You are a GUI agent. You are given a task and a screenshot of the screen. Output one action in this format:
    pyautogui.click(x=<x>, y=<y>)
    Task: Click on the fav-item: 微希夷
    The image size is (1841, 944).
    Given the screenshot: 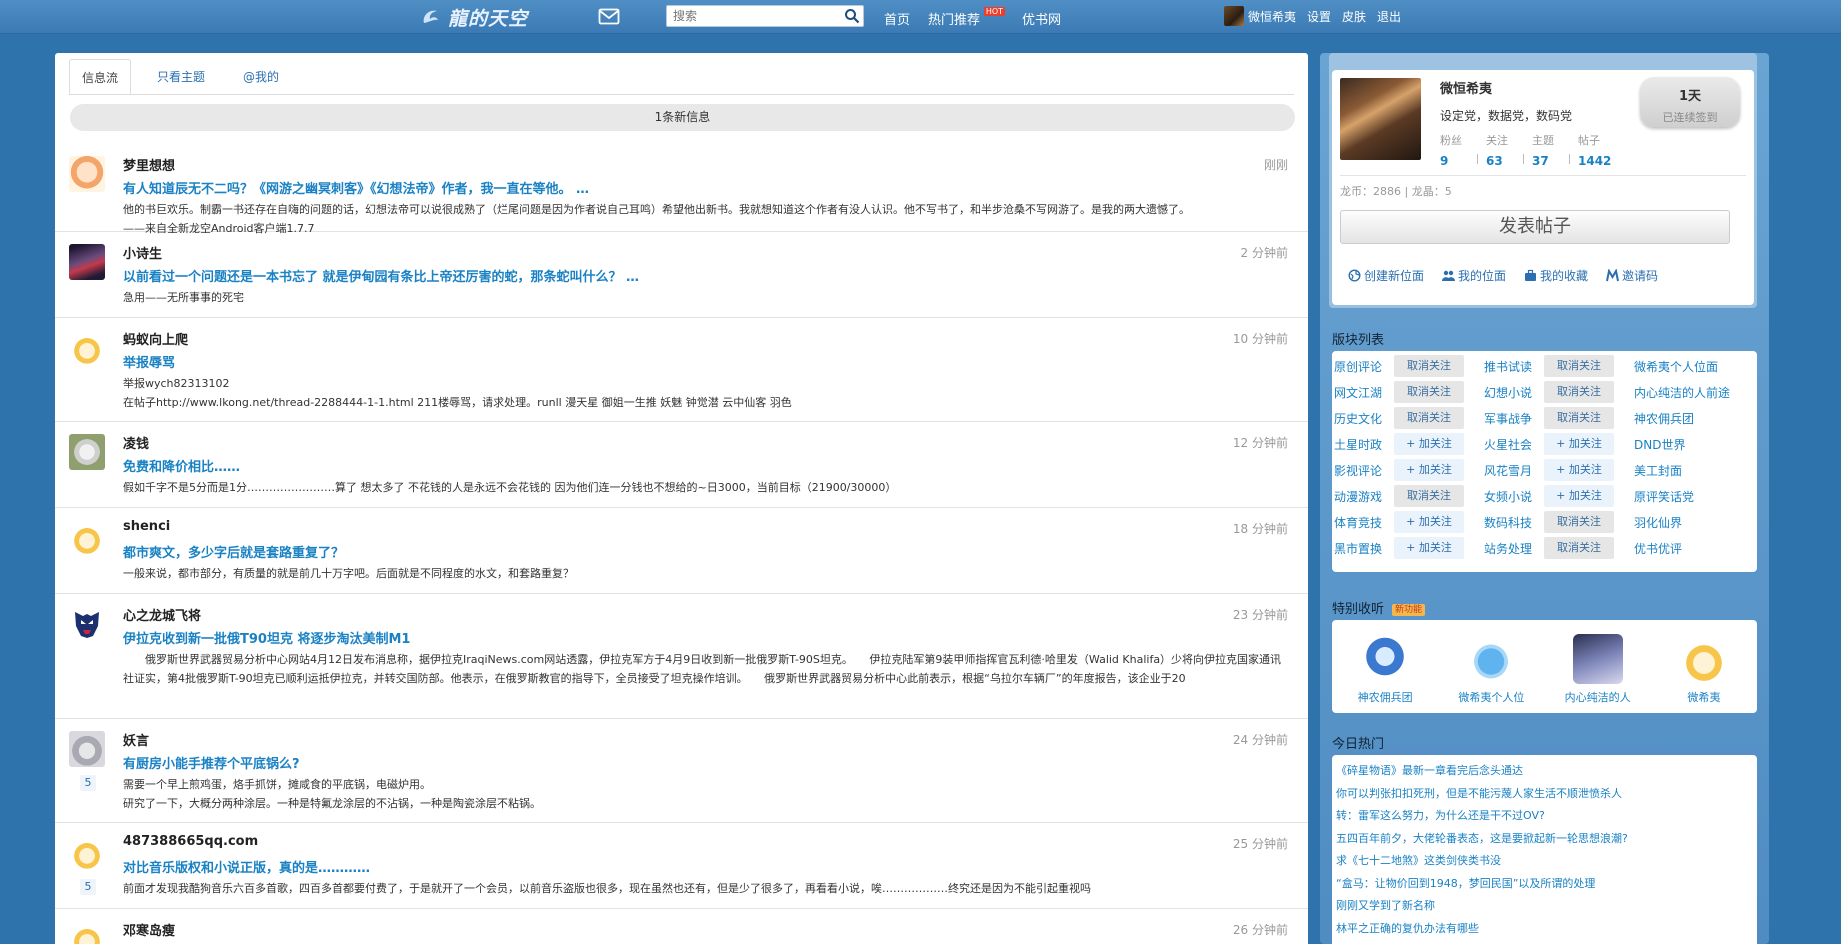 What is the action you would take?
    pyautogui.click(x=1704, y=669)
    